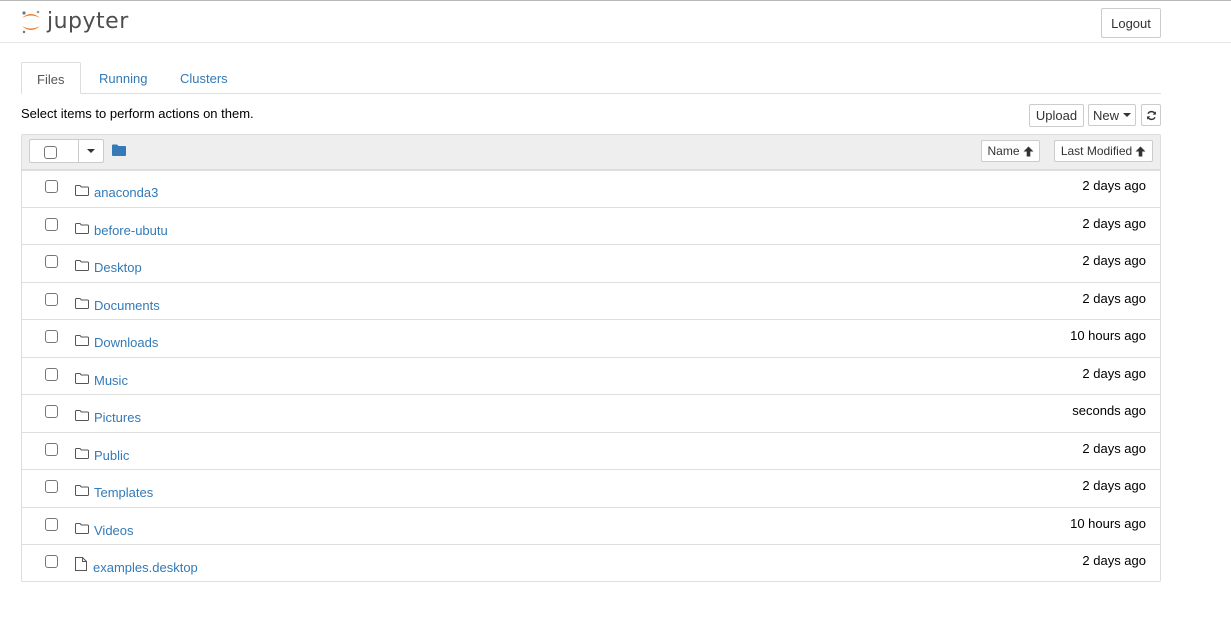 This screenshot has width=1231, height=635. I want to click on sort-modified-label: Last Modified, so click(1096, 151).